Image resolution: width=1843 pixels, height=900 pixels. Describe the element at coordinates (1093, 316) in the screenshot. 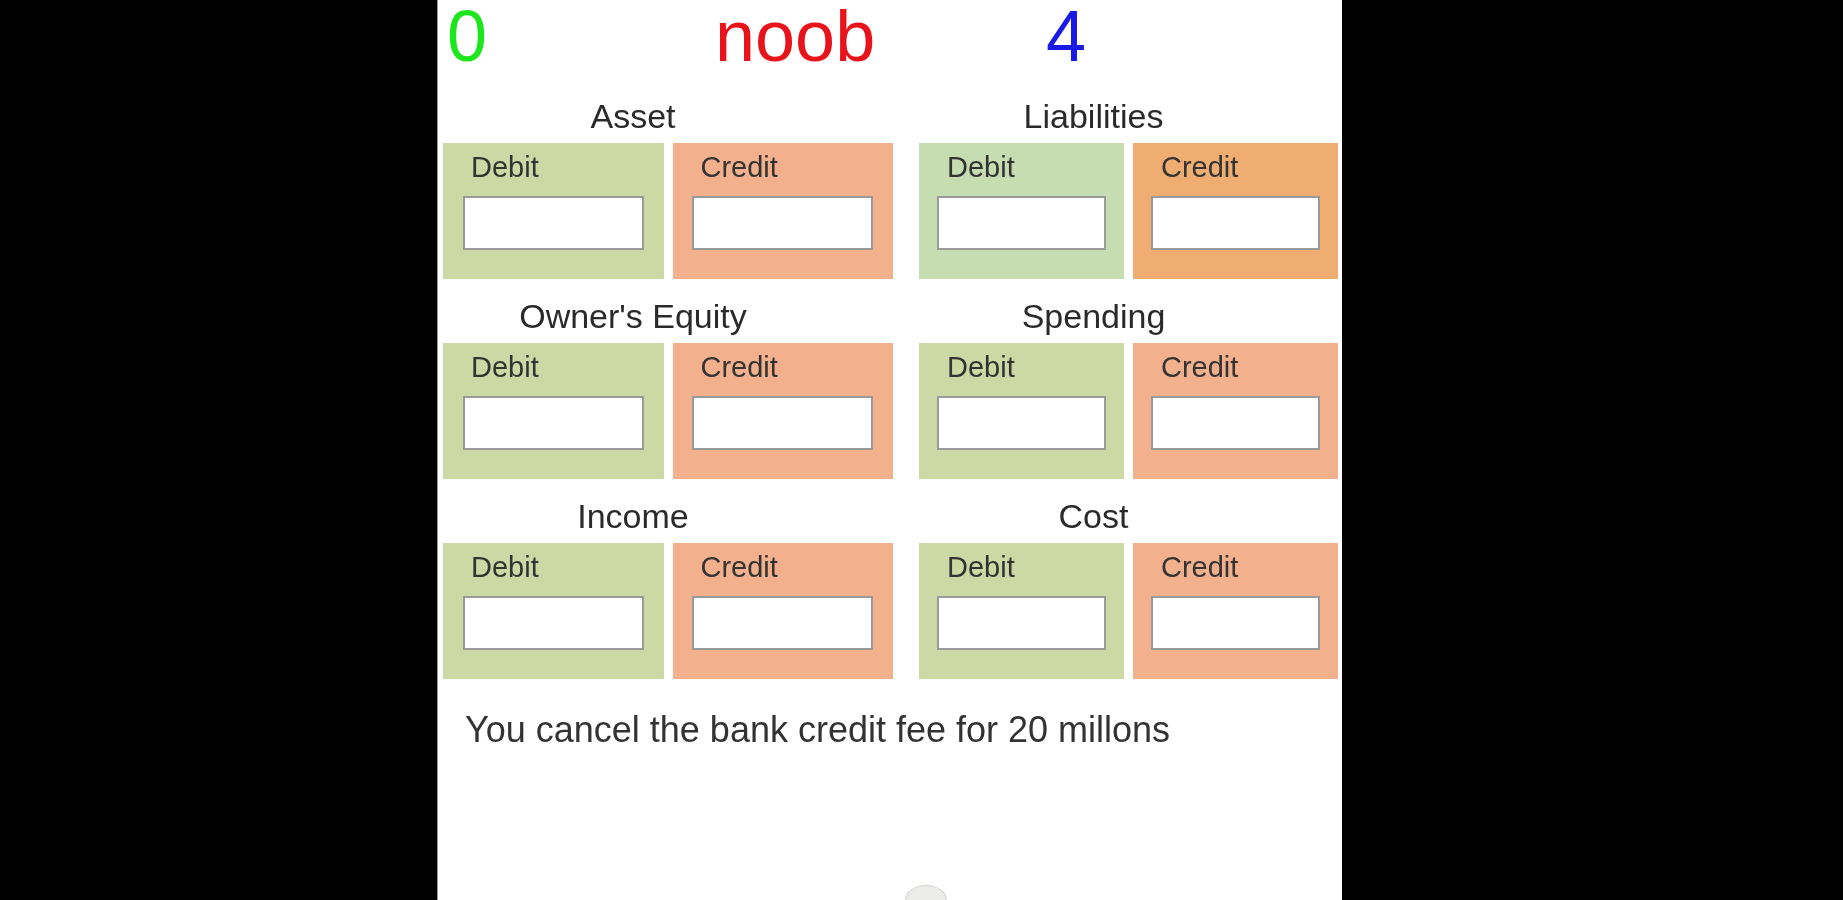

I see `account-title: Spending` at that location.